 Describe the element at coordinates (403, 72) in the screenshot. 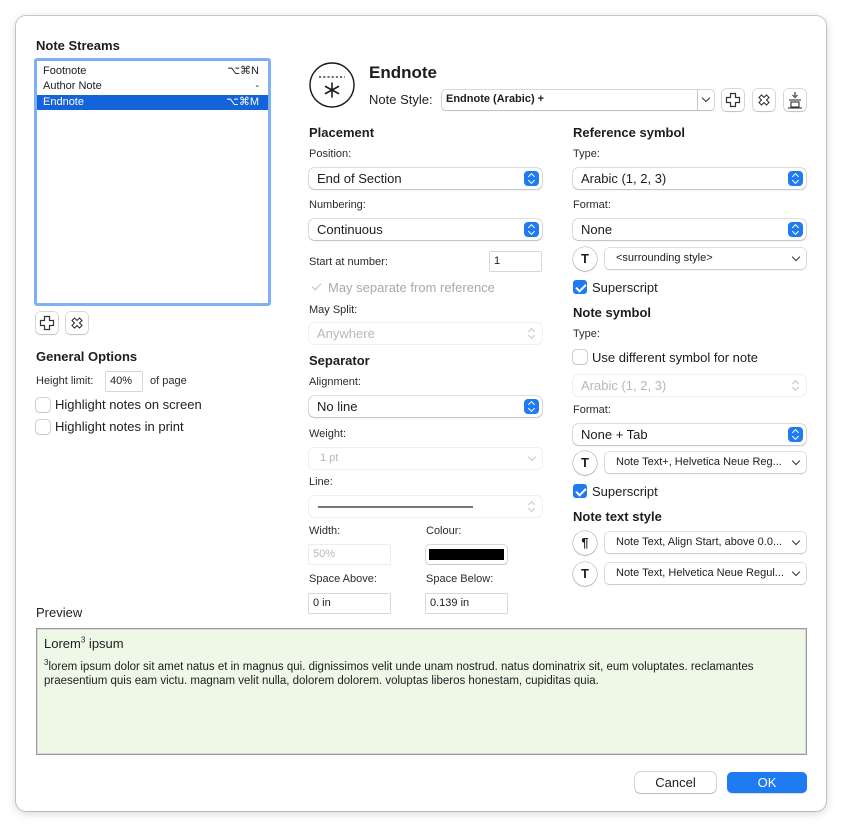

I see `stream-name-title: Endnote` at that location.